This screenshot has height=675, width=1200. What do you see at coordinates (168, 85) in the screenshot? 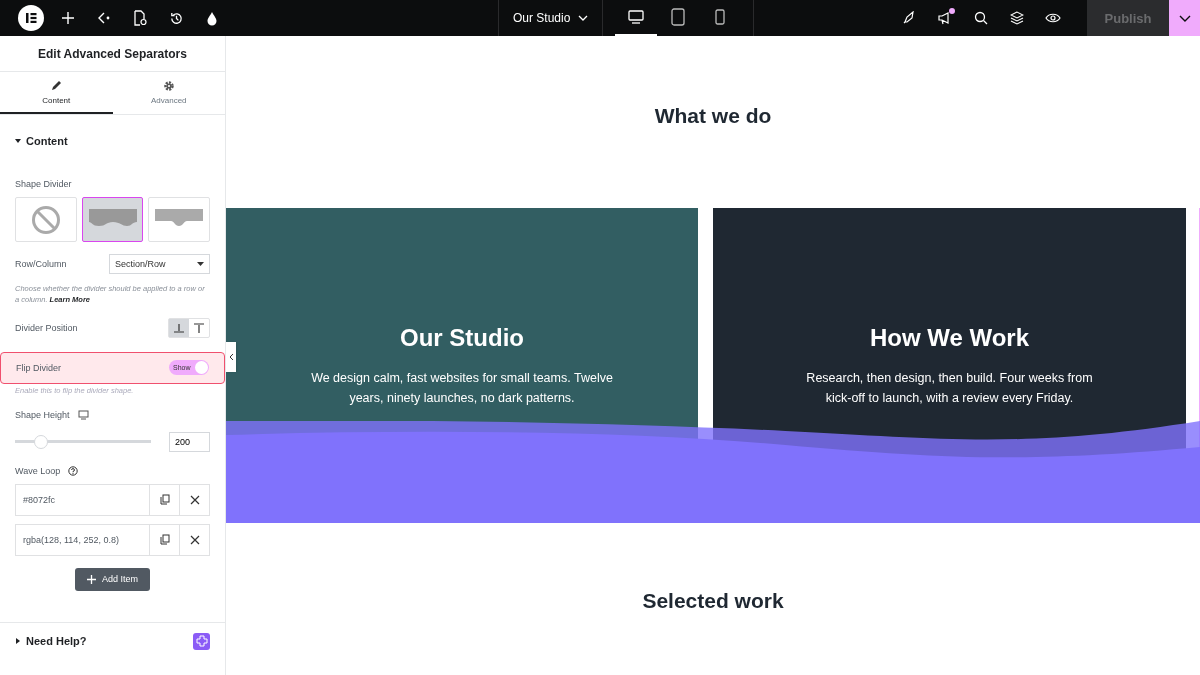
I see `settings-icon` at bounding box center [168, 85].